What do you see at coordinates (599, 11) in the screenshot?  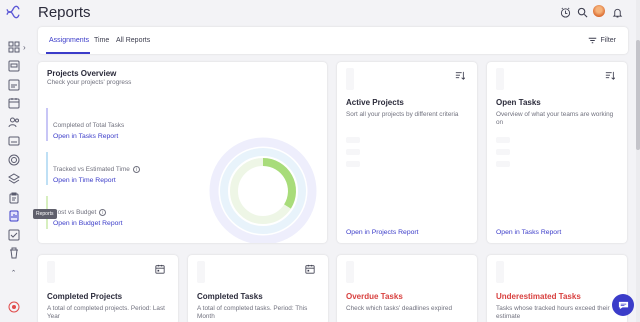 I see `avatar` at bounding box center [599, 11].